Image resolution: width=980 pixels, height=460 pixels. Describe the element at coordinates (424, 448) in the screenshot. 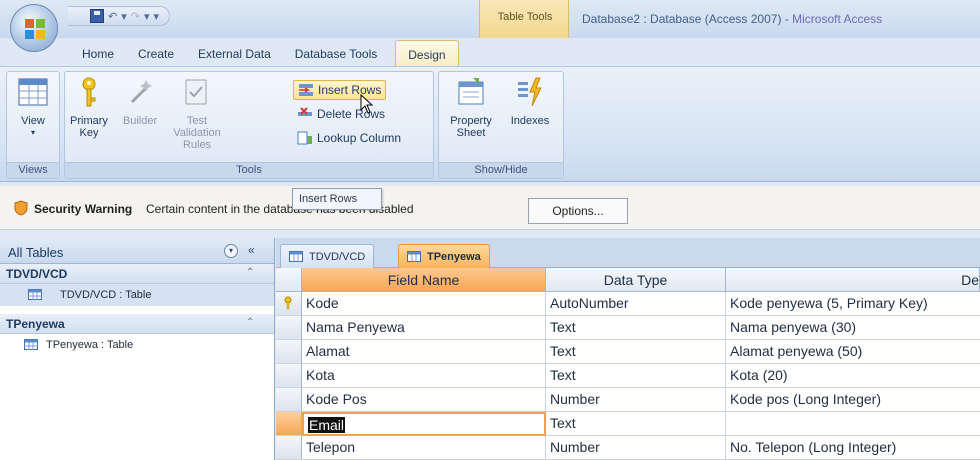

I see `field-name-cell: Telepon` at that location.